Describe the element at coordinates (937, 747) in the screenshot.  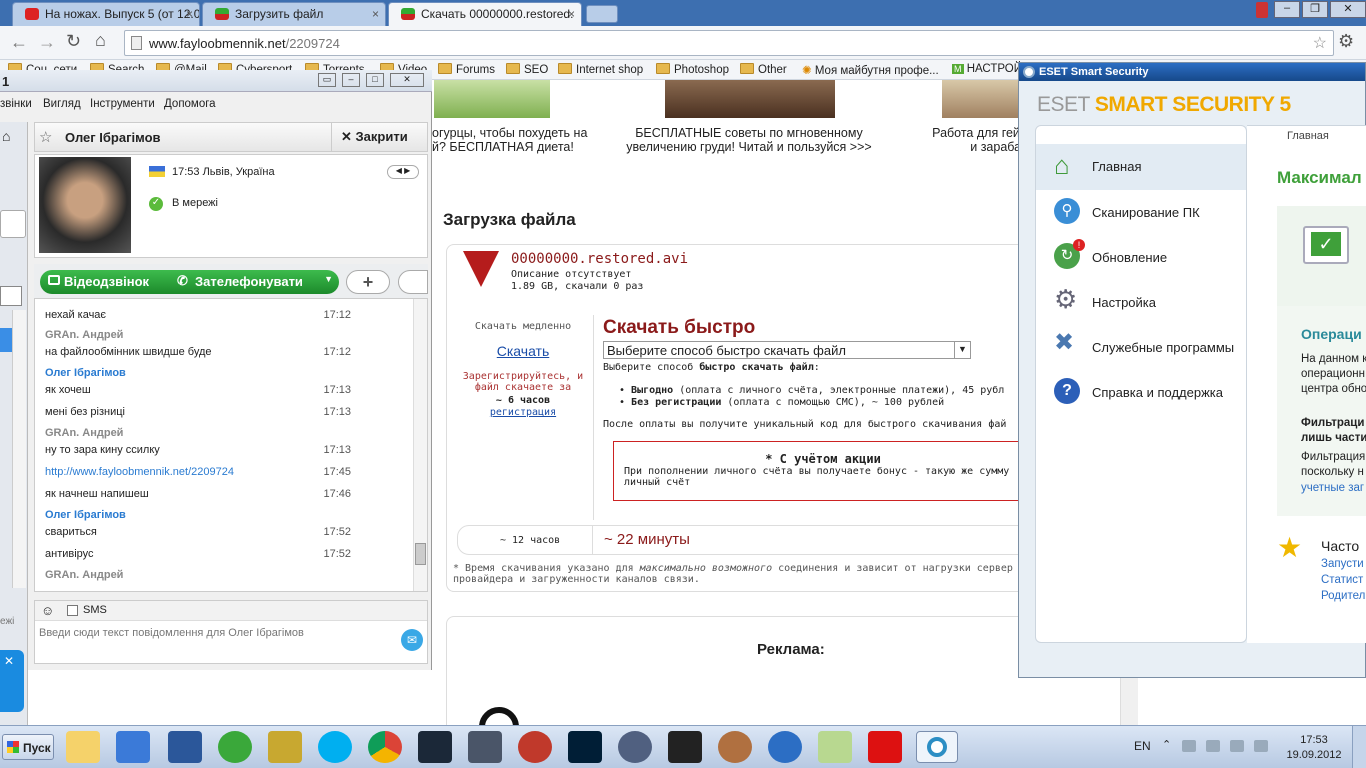
I see `eset-taskbar-button` at that location.